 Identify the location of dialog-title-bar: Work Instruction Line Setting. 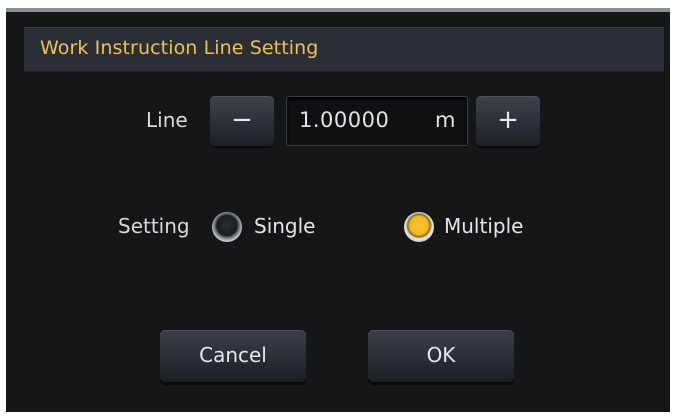
(344, 49).